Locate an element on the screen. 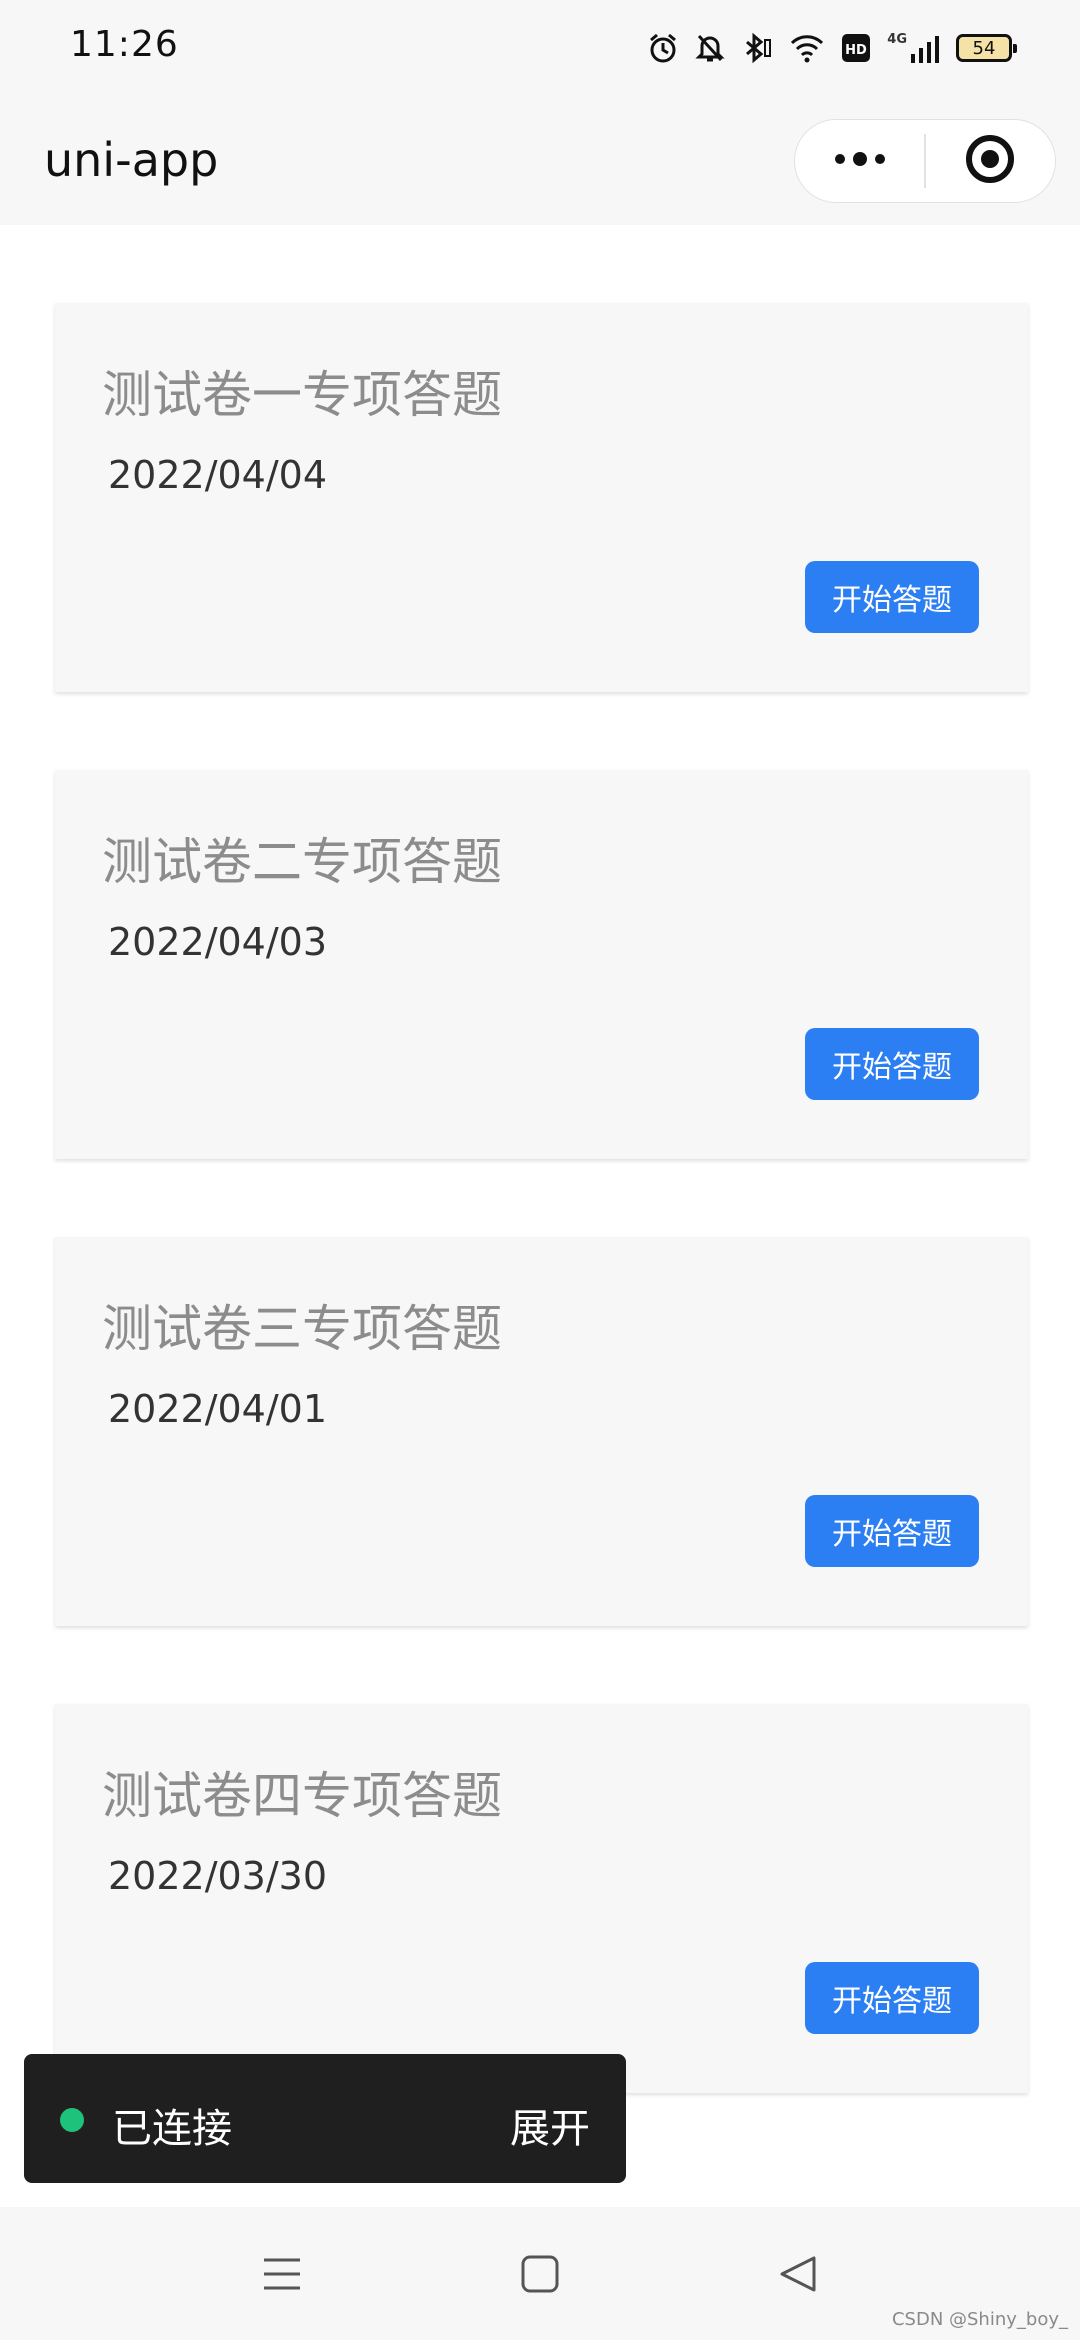 This screenshot has width=1080, height=2340. watermark: CSDN @Shiny_boy_ is located at coordinates (979, 2319).